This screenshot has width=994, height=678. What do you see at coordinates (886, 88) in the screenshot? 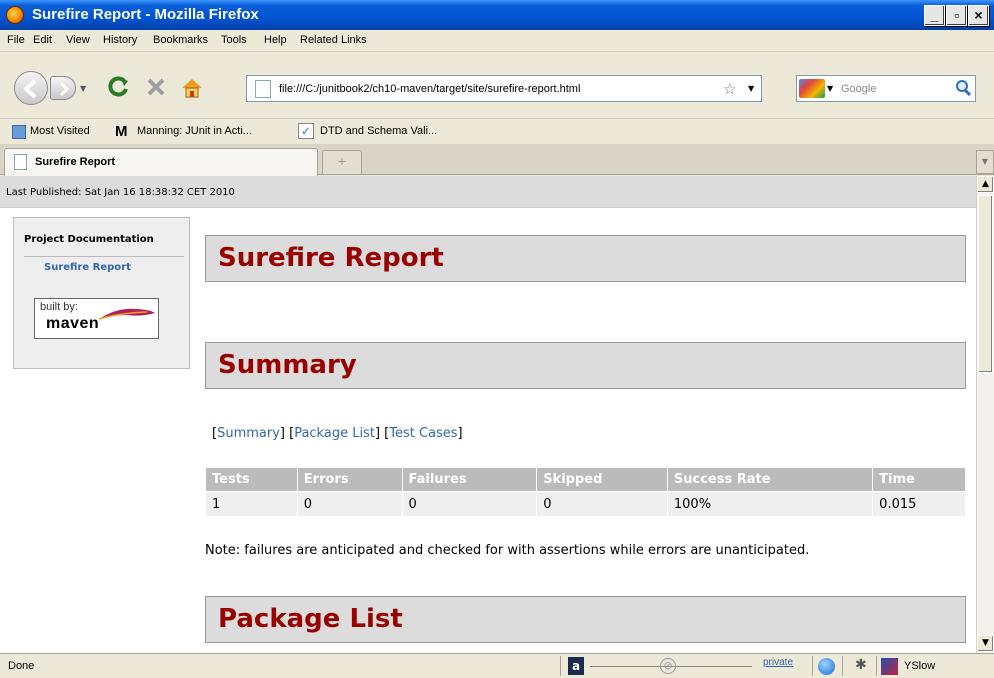
I see `search-box: ▼ Google` at bounding box center [886, 88].